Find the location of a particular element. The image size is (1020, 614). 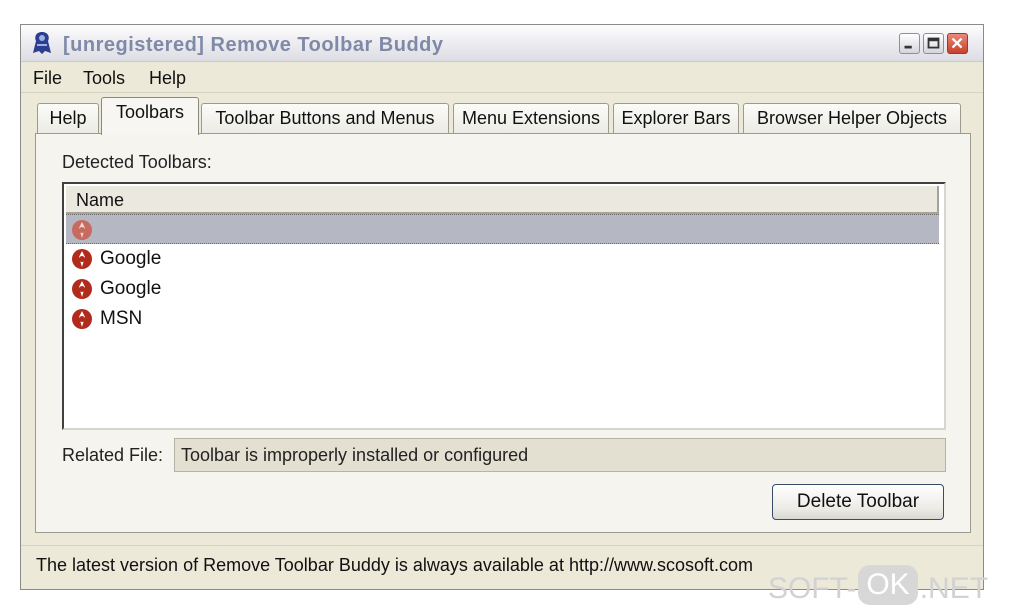

list-header: Name is located at coordinates (502, 200).